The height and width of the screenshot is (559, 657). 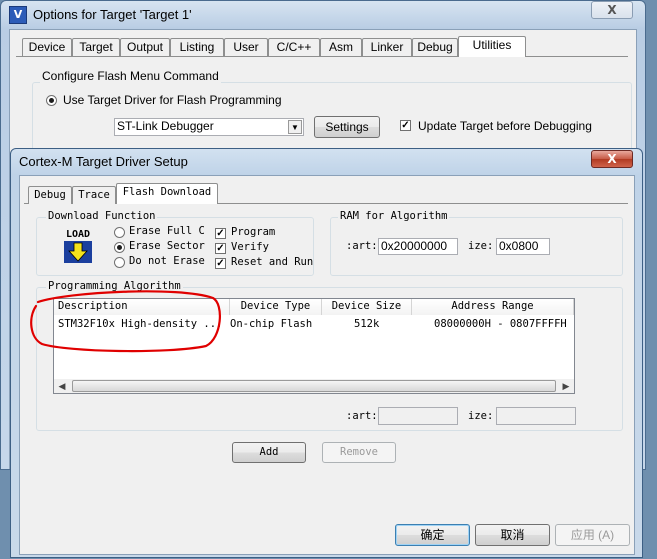 What do you see at coordinates (50, 195) in the screenshot?
I see `tab-setup-debug: Debug` at bounding box center [50, 195].